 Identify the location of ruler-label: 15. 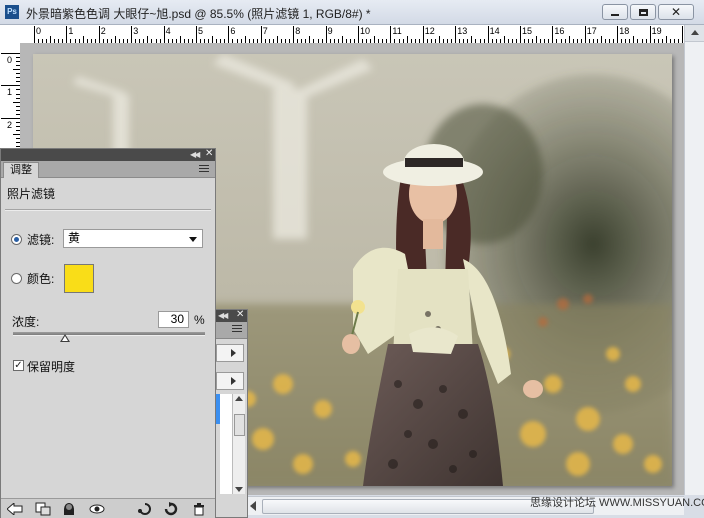
(527, 31).